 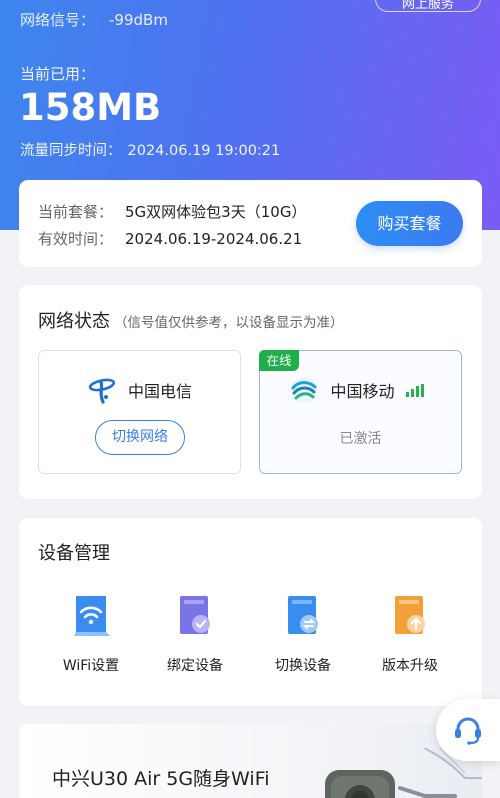 I want to click on version-upgrade-entry: 版本升级, so click(x=410, y=633).